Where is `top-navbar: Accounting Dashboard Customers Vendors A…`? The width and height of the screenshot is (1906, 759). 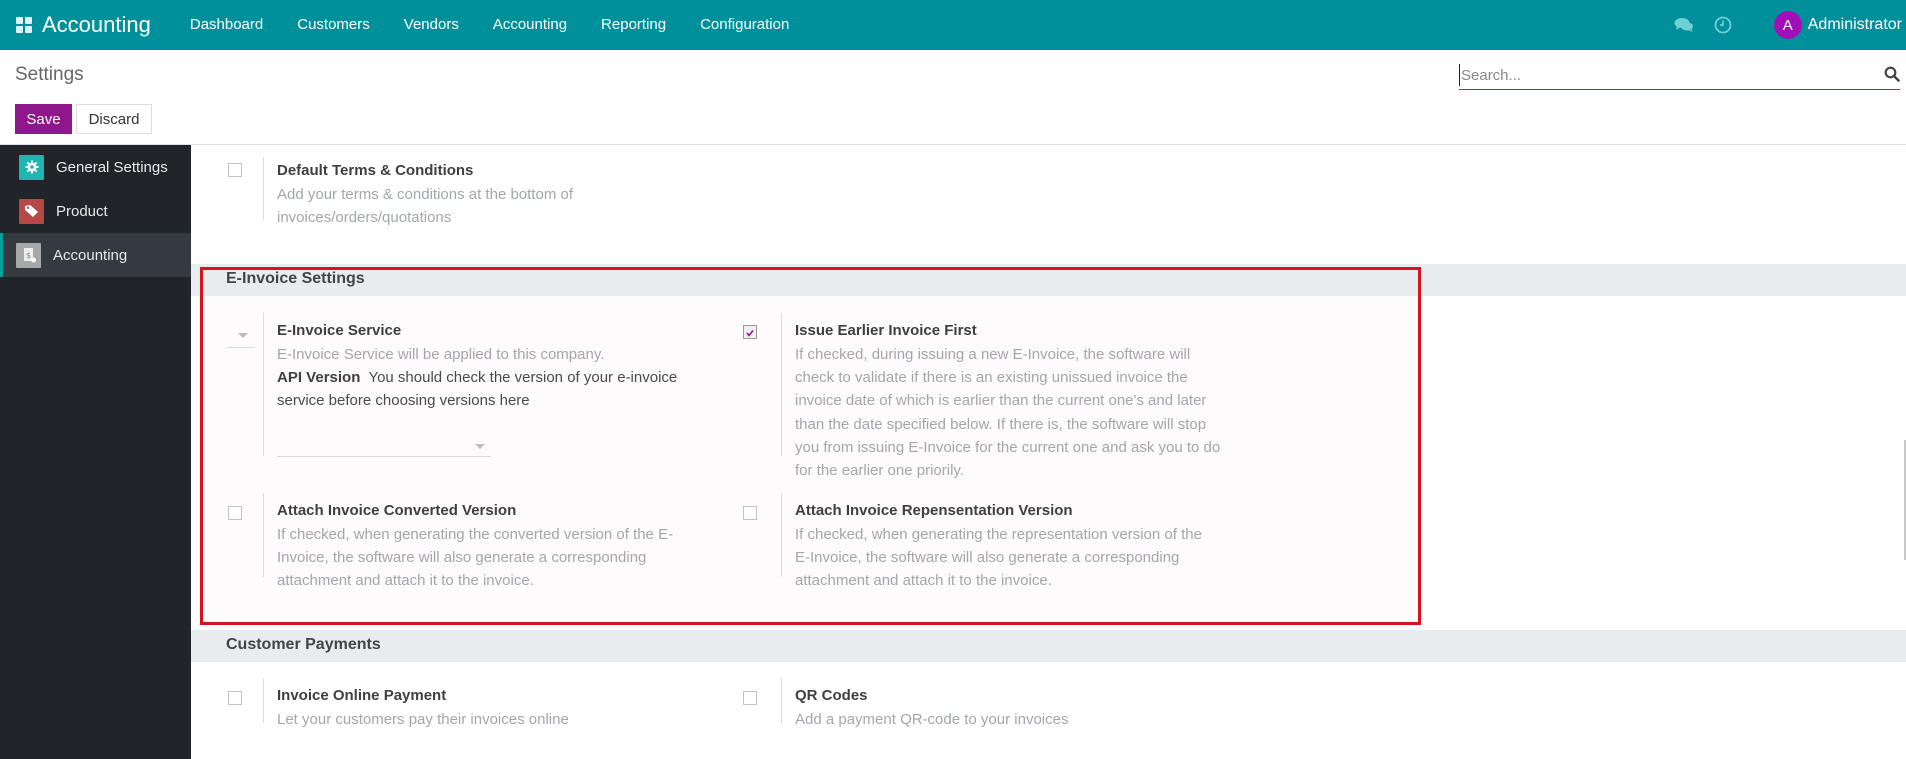 top-navbar: Accounting Dashboard Customers Vendors A… is located at coordinates (953, 25).